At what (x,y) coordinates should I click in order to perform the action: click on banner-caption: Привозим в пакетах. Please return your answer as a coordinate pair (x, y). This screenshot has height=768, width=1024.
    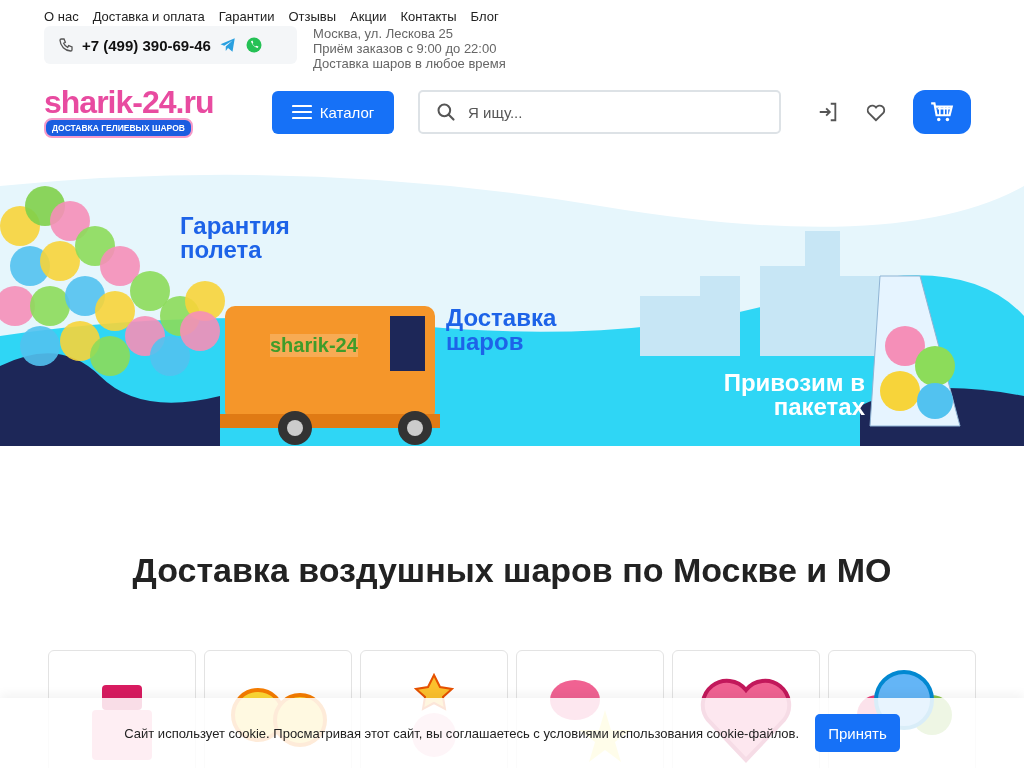
    Looking at the image, I should click on (793, 395).